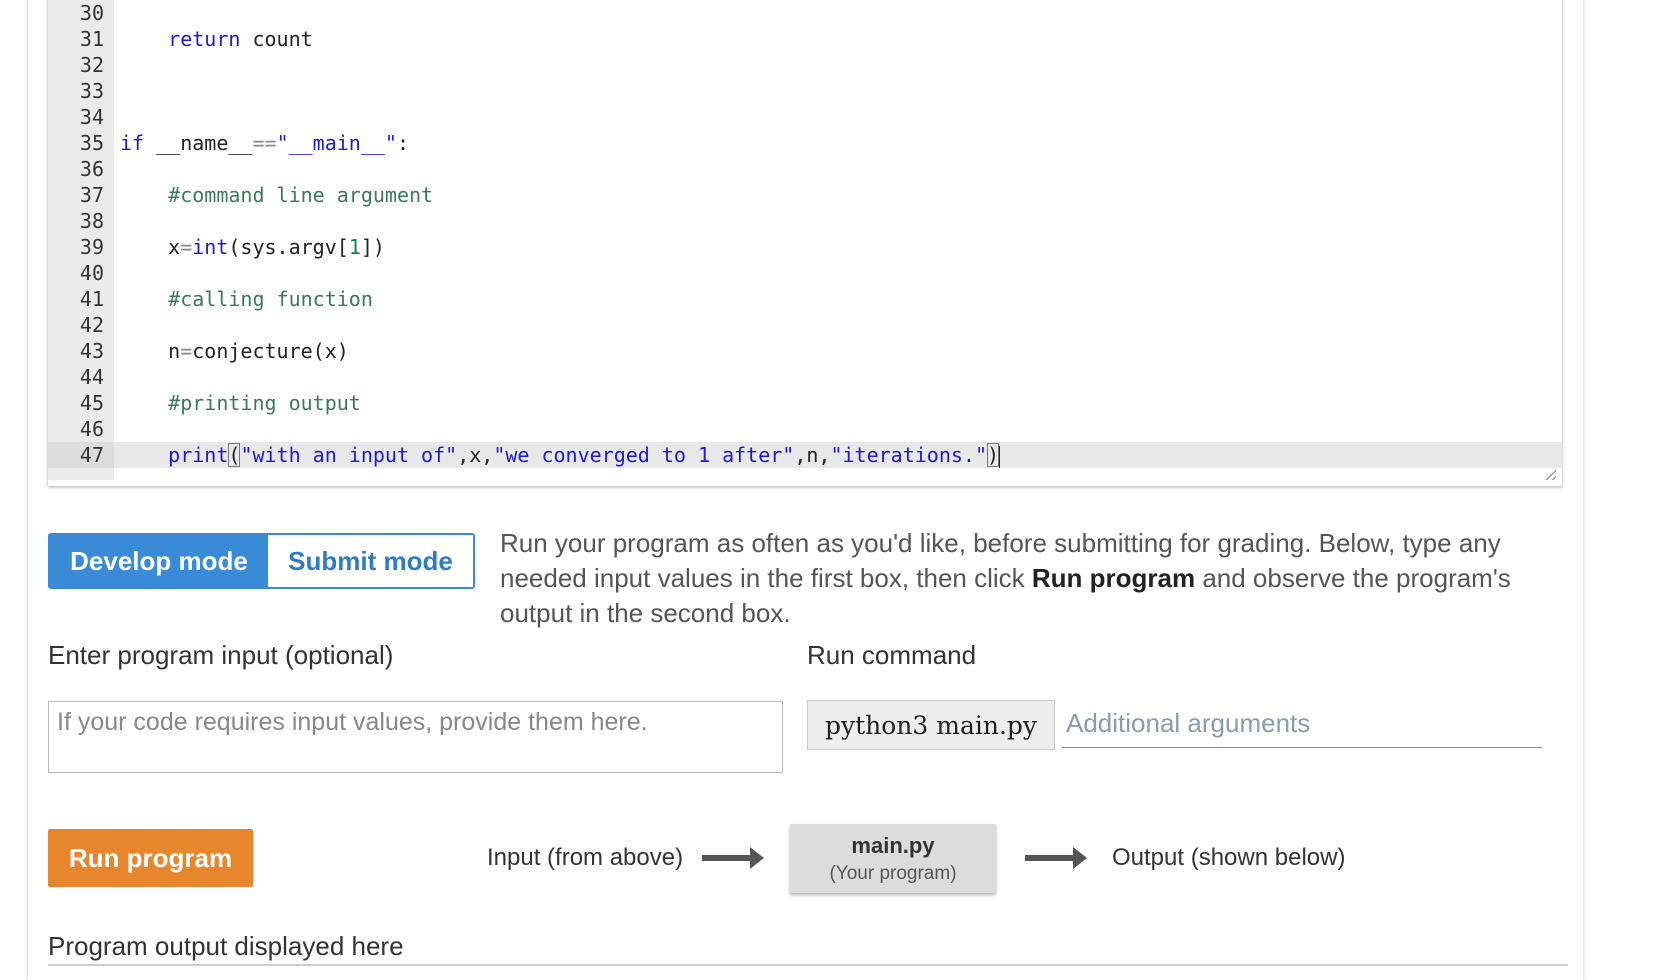  I want to click on code-line: 34, so click(805, 117).